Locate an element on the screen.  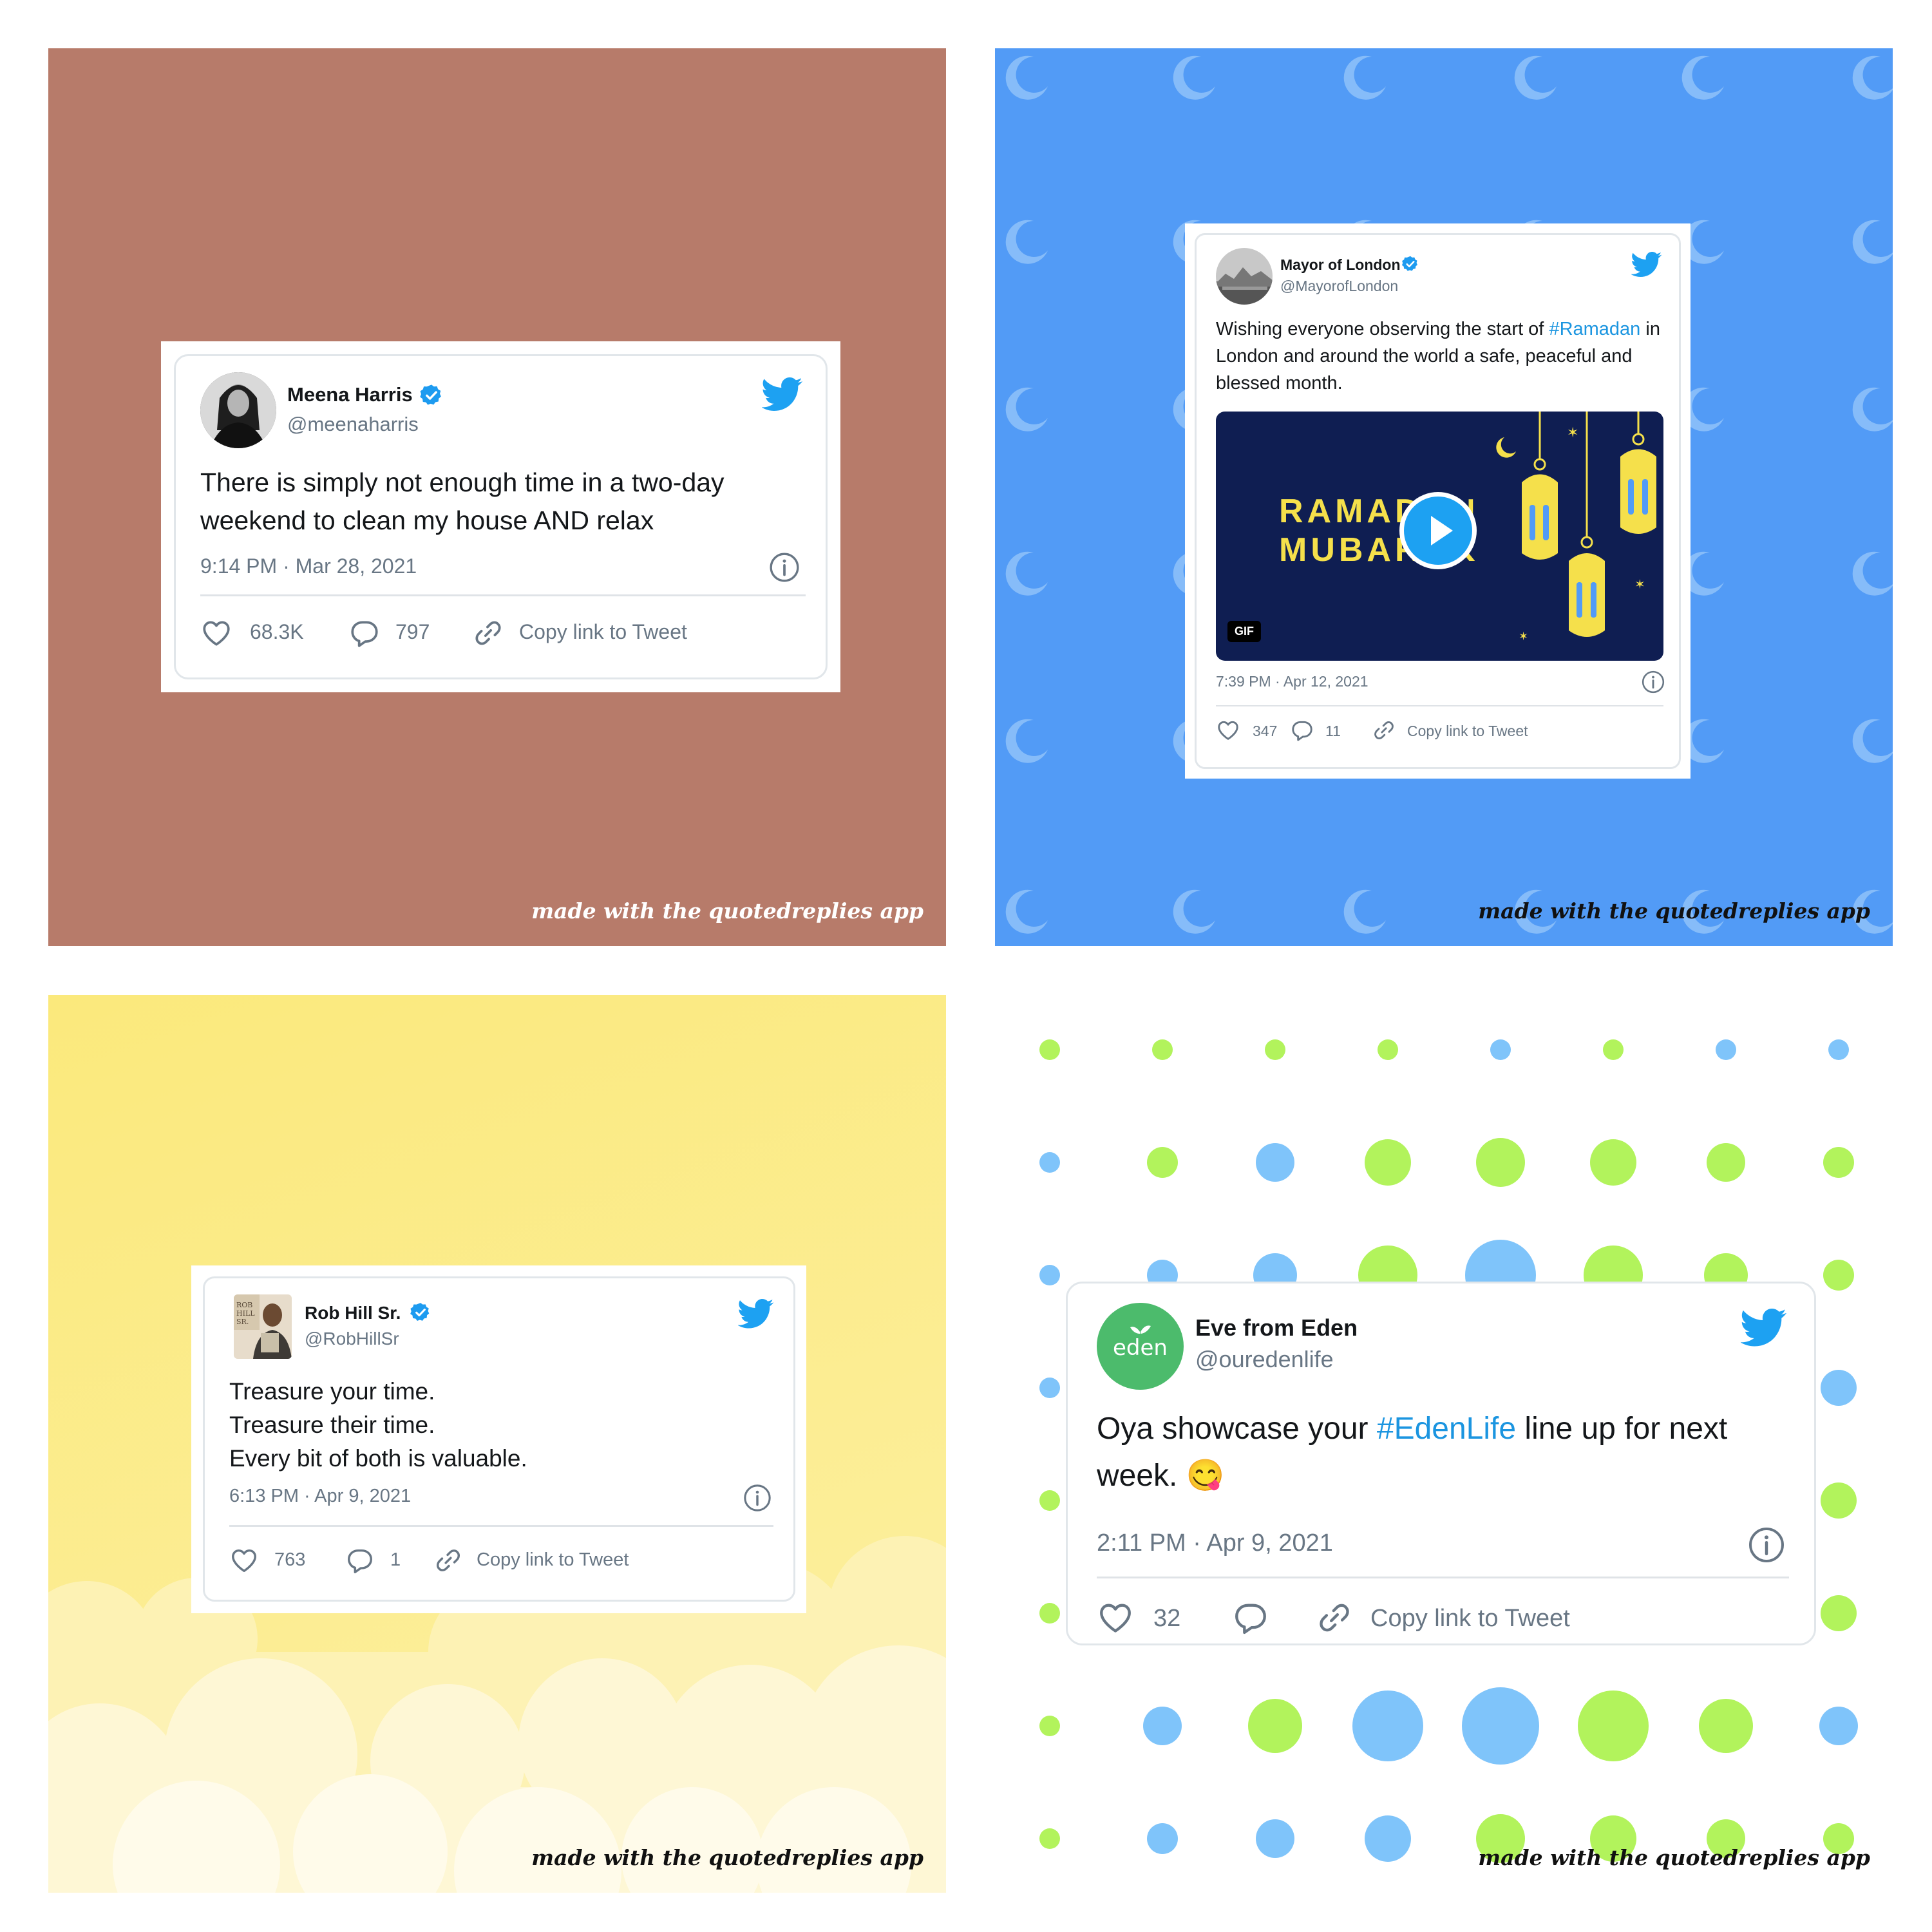
tweet-text-before: Oya showcase your is located at coordinates (1232, 1429).